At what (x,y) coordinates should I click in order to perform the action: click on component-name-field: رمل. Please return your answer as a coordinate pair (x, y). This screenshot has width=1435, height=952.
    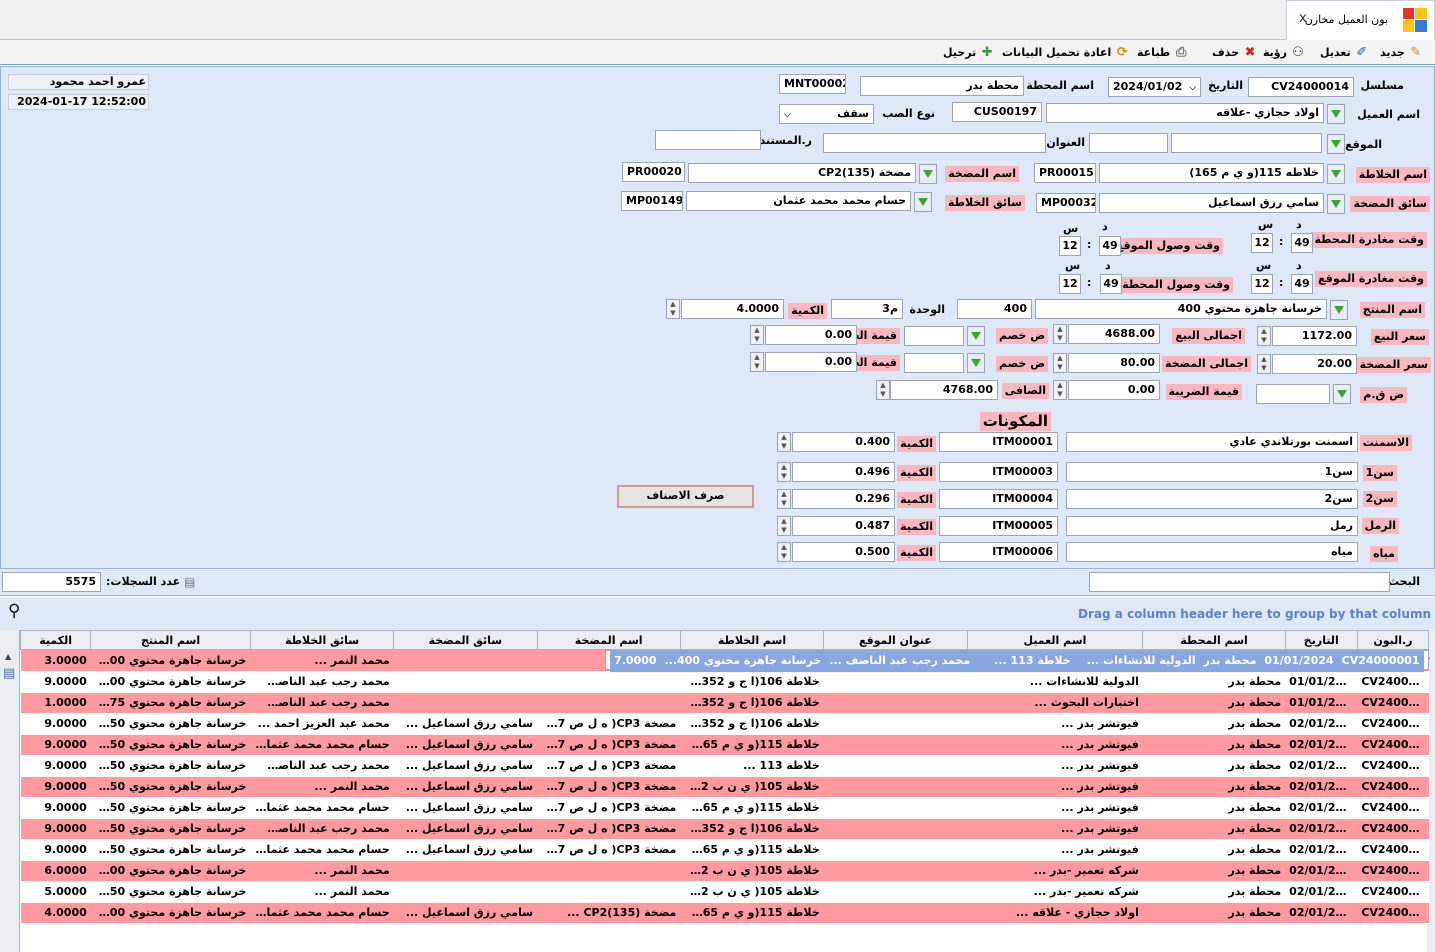
    Looking at the image, I should click on (1212, 526).